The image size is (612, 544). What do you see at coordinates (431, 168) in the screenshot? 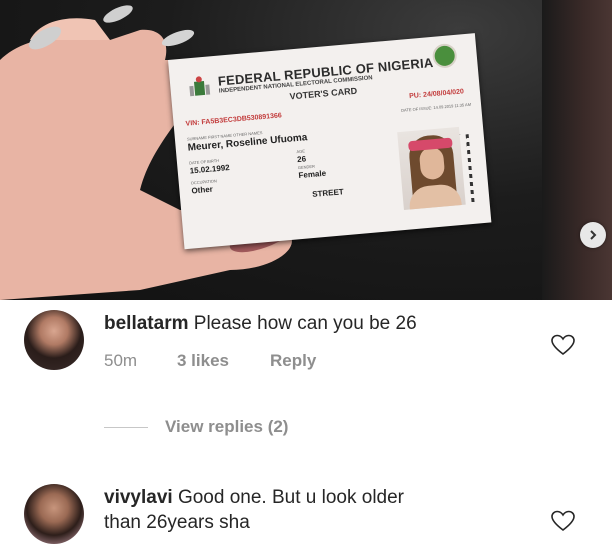
I see `card-portrait` at bounding box center [431, 168].